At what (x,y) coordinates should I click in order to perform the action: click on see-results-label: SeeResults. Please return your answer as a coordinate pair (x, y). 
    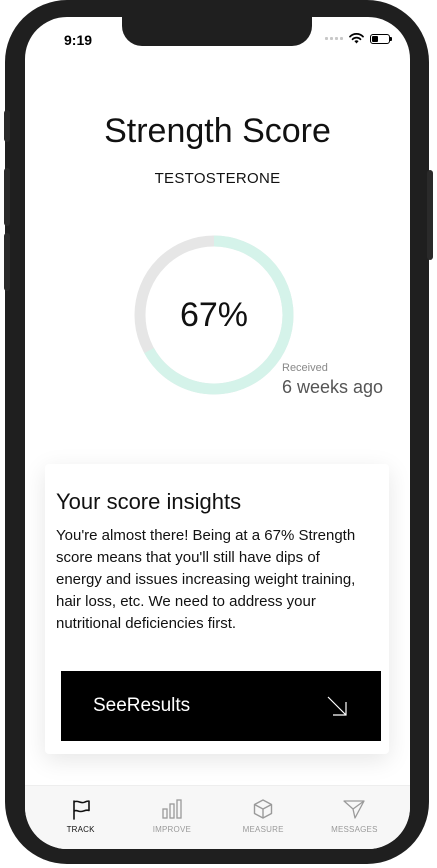
    Looking at the image, I should click on (142, 705).